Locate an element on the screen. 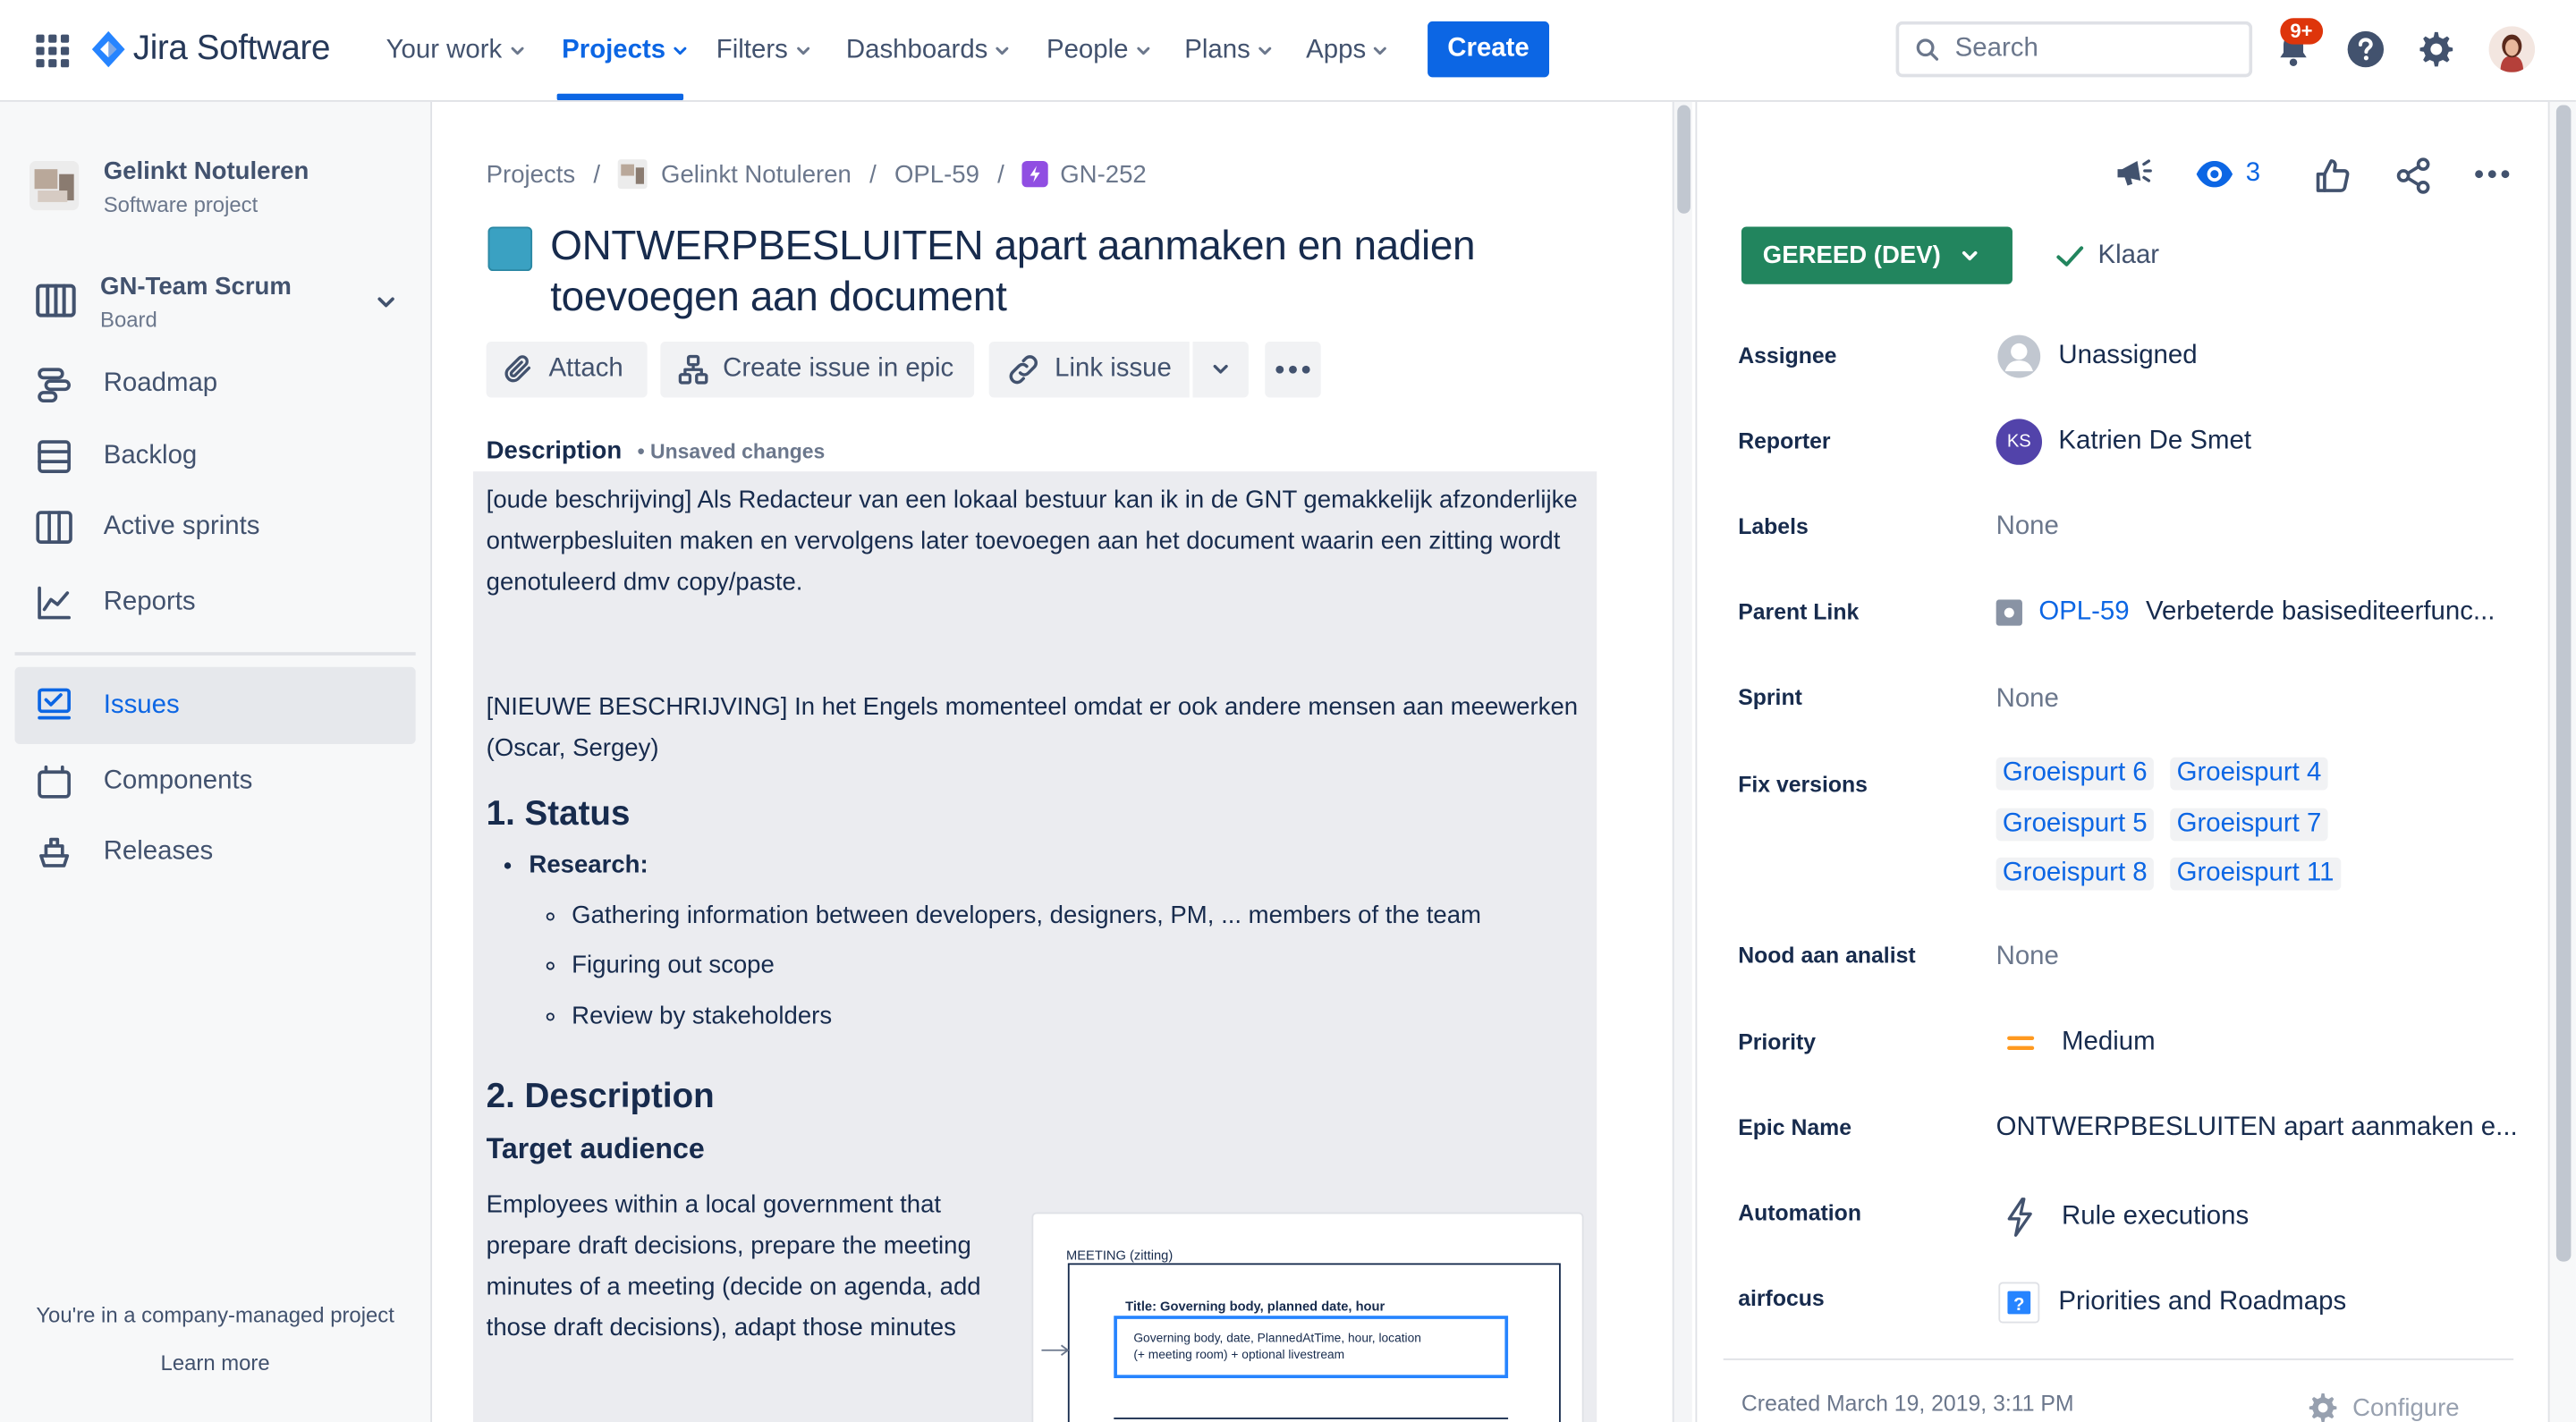 The width and height of the screenshot is (2576, 1422). sidebar-item-active-sprints: Active sprints is located at coordinates (215, 527).